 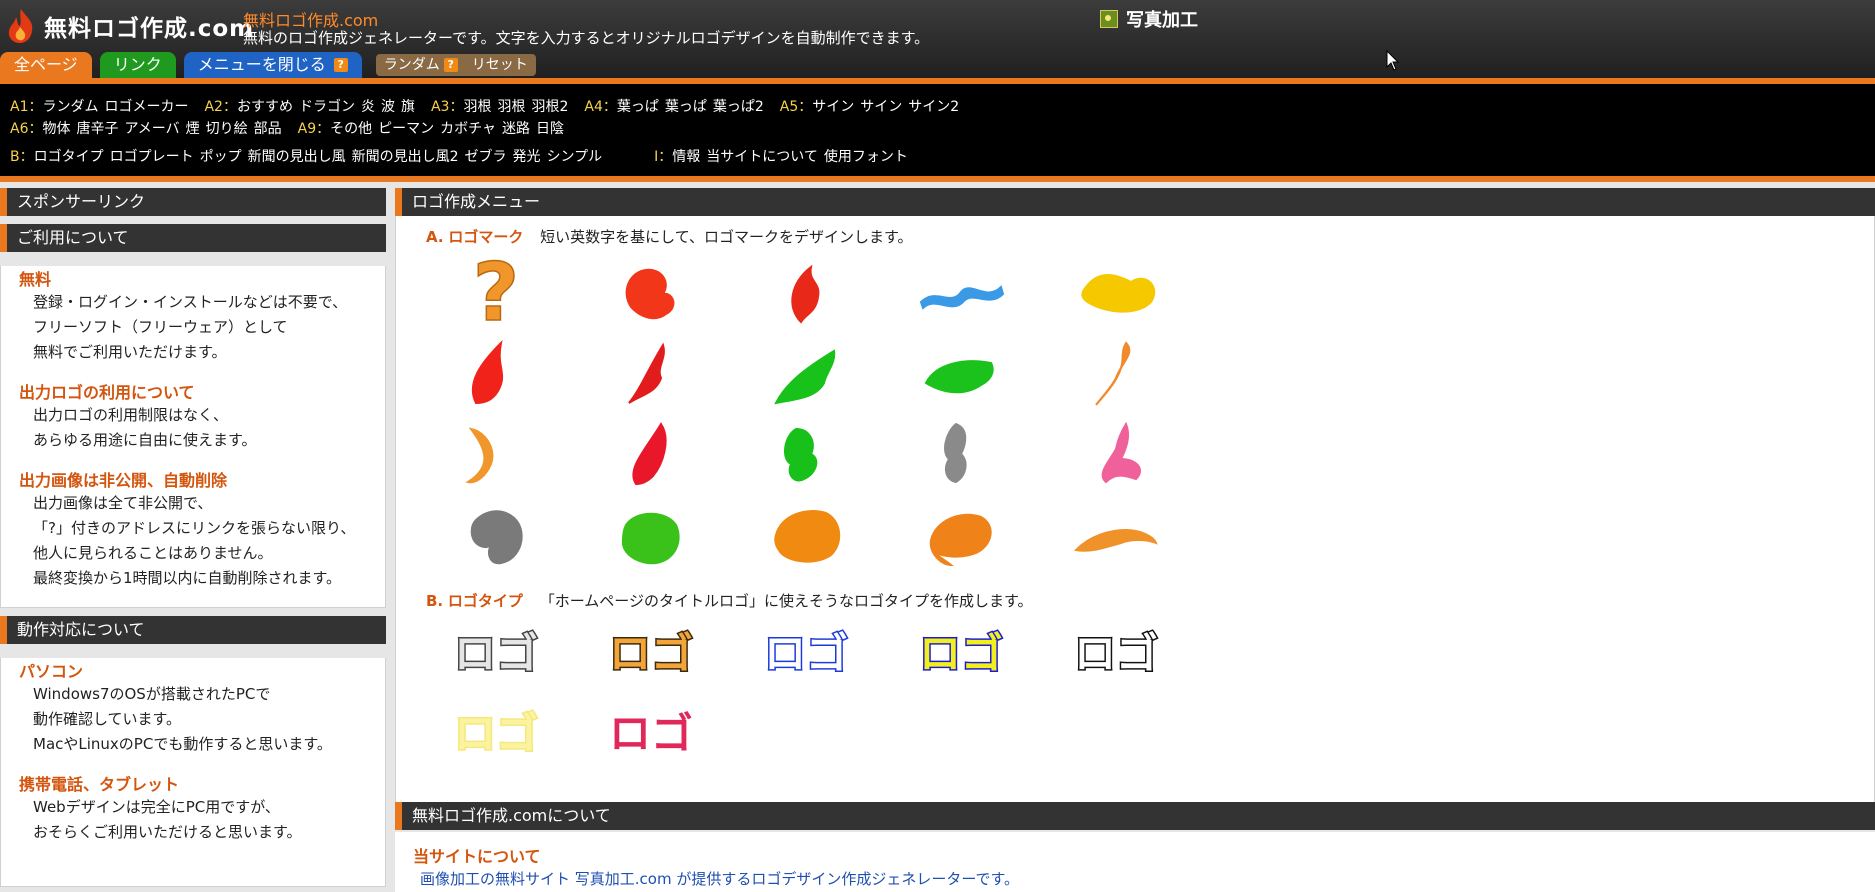 What do you see at coordinates (575, 157) in the screenshot?
I see `category-link: シンプル` at bounding box center [575, 157].